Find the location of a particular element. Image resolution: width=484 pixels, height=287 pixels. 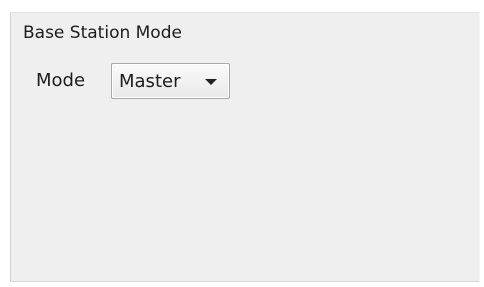

mode-label: Mode is located at coordinates (61, 80).